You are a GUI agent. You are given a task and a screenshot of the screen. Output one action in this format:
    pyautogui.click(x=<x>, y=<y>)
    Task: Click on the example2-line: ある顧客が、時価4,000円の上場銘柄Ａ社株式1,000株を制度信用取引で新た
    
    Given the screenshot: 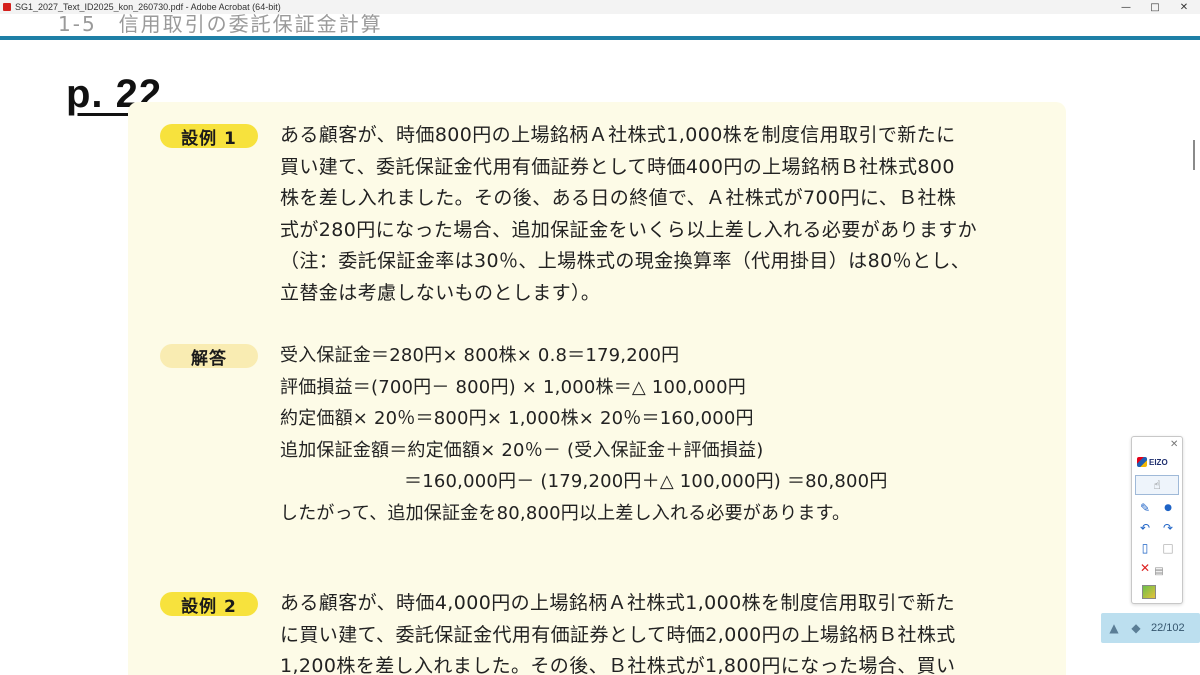 What is the action you would take?
    pyautogui.click(x=618, y=603)
    